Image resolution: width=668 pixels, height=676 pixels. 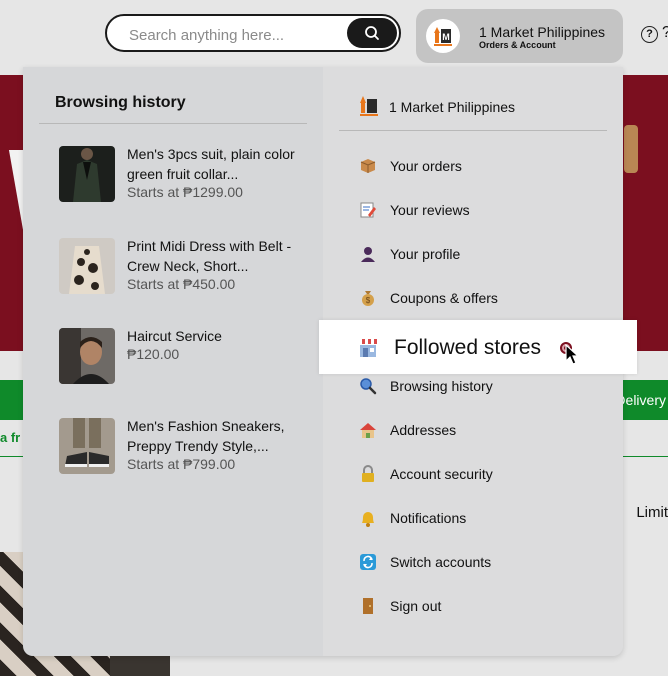 I want to click on switch-icon, so click(x=368, y=562).